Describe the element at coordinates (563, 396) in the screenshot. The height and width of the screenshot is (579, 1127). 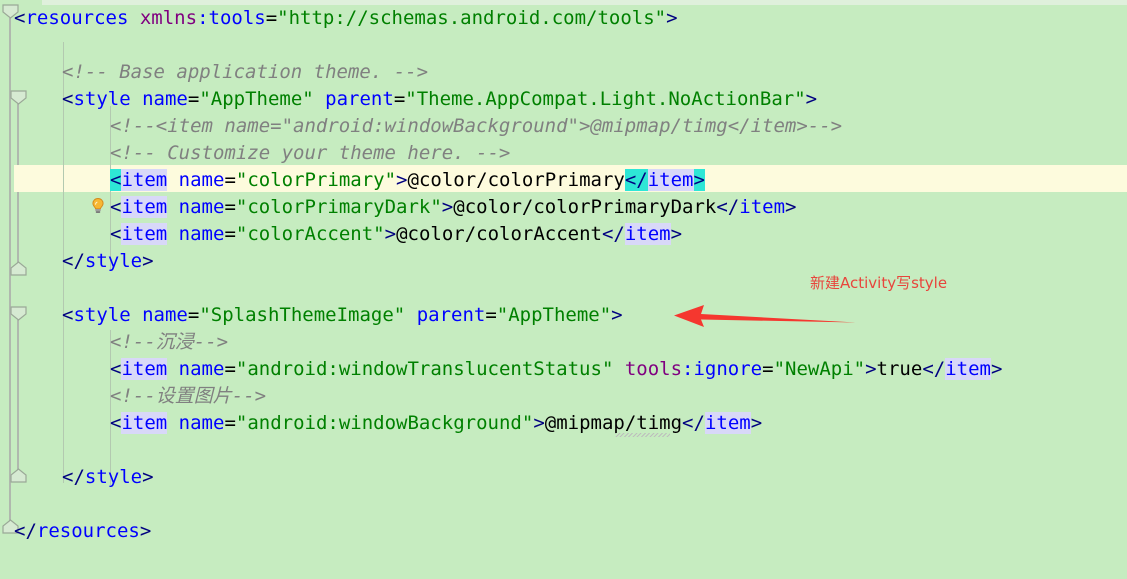
I see `code-line-15: <!--设置图片-->` at that location.